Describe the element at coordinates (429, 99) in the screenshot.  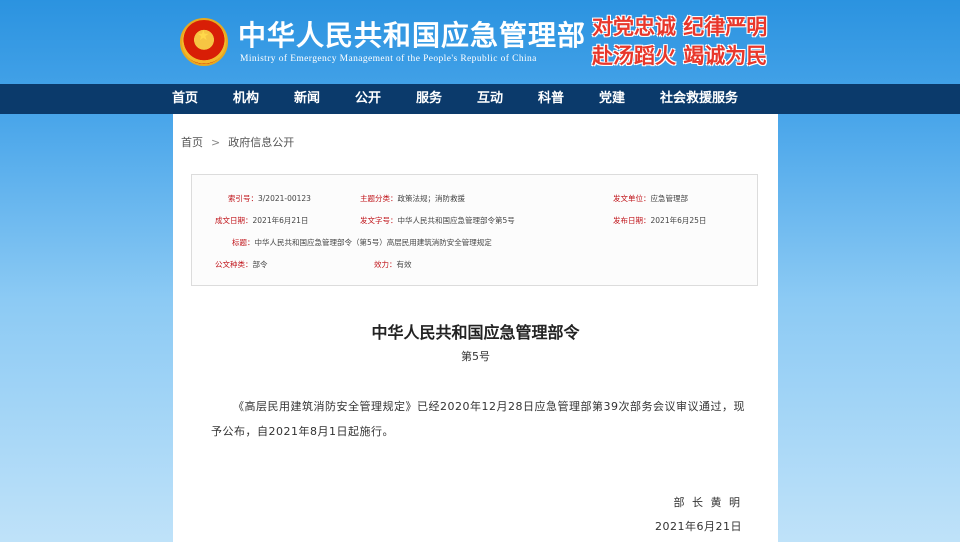
I see `nav-item-services: 服务` at that location.